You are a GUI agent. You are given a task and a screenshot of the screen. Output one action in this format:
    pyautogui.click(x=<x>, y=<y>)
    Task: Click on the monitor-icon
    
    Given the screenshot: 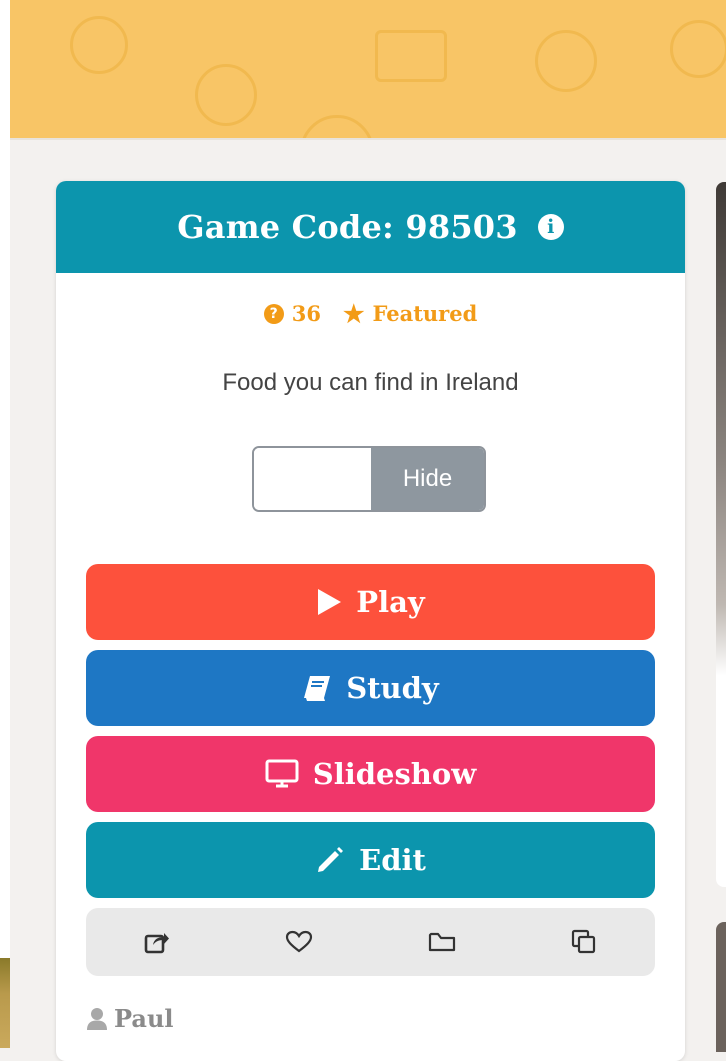 What is the action you would take?
    pyautogui.click(x=282, y=773)
    